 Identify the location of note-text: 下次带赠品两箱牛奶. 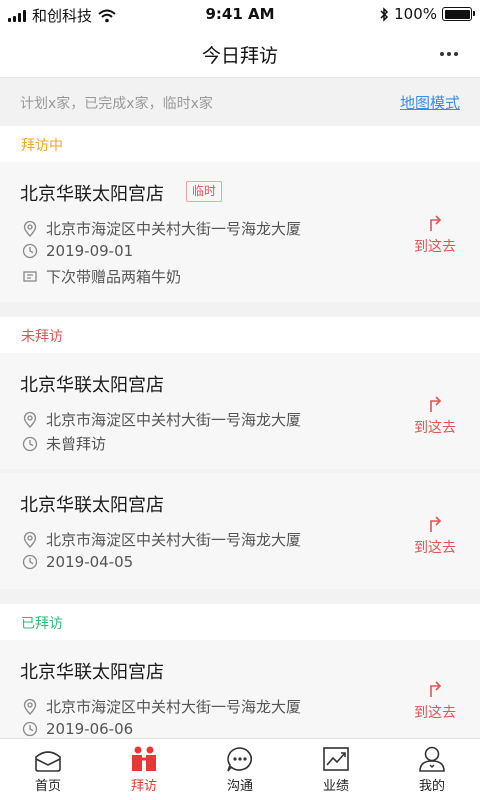
(114, 277).